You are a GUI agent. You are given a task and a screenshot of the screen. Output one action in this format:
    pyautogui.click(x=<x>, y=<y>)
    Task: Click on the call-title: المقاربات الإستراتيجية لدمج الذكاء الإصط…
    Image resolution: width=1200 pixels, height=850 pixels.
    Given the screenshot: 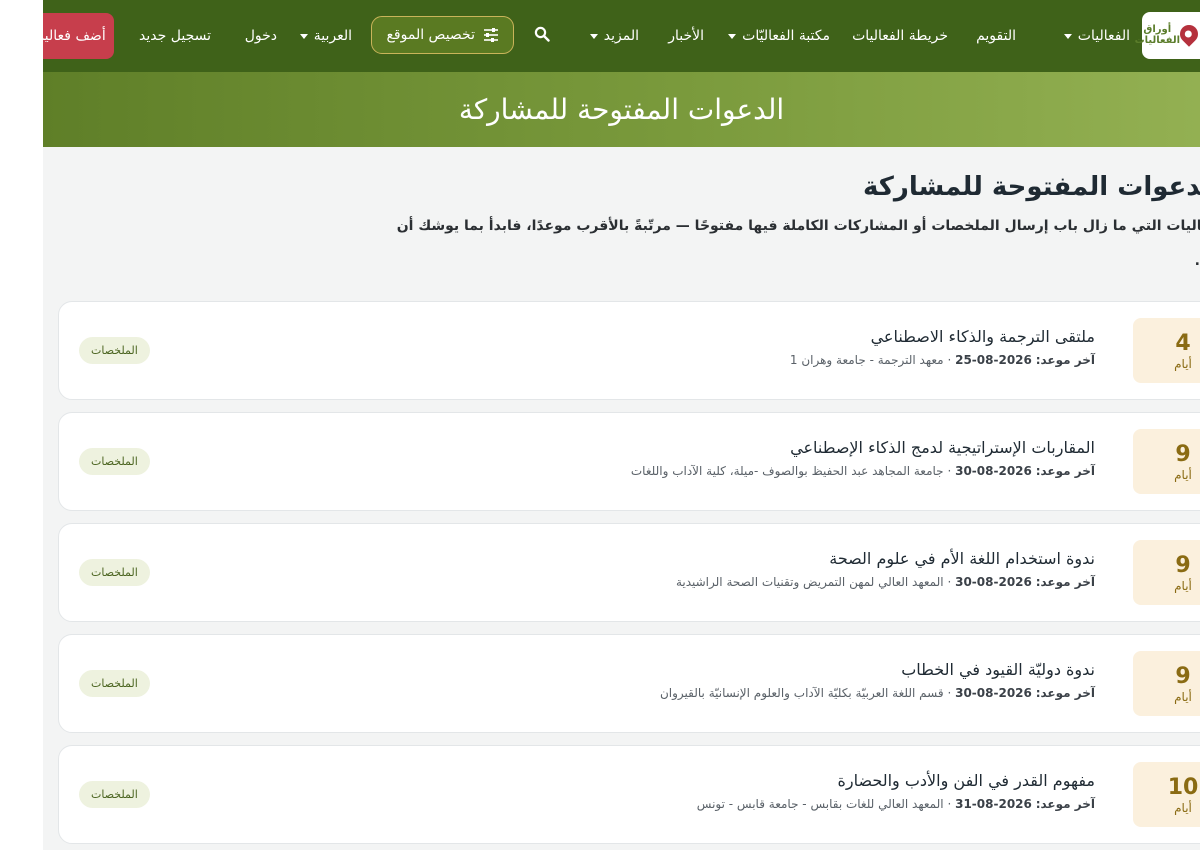 What is the action you would take?
    pyautogui.click(x=942, y=447)
    